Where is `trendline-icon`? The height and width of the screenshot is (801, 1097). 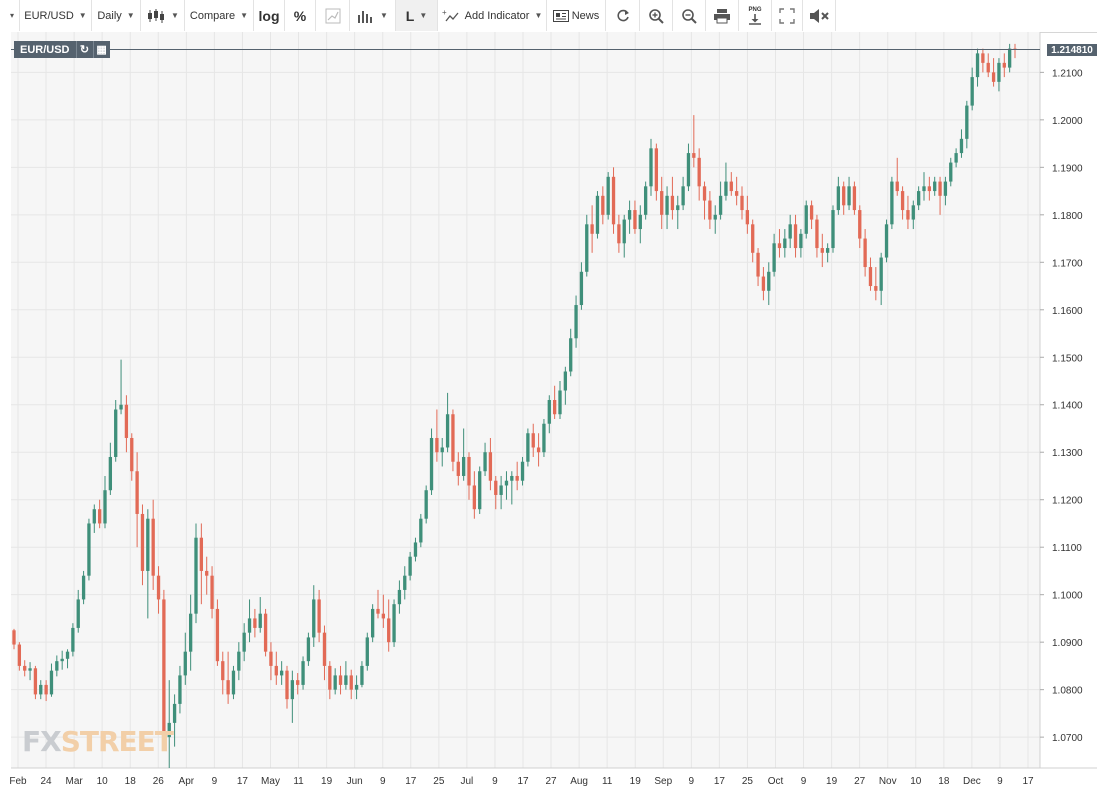
trendline-icon is located at coordinates (332, 15).